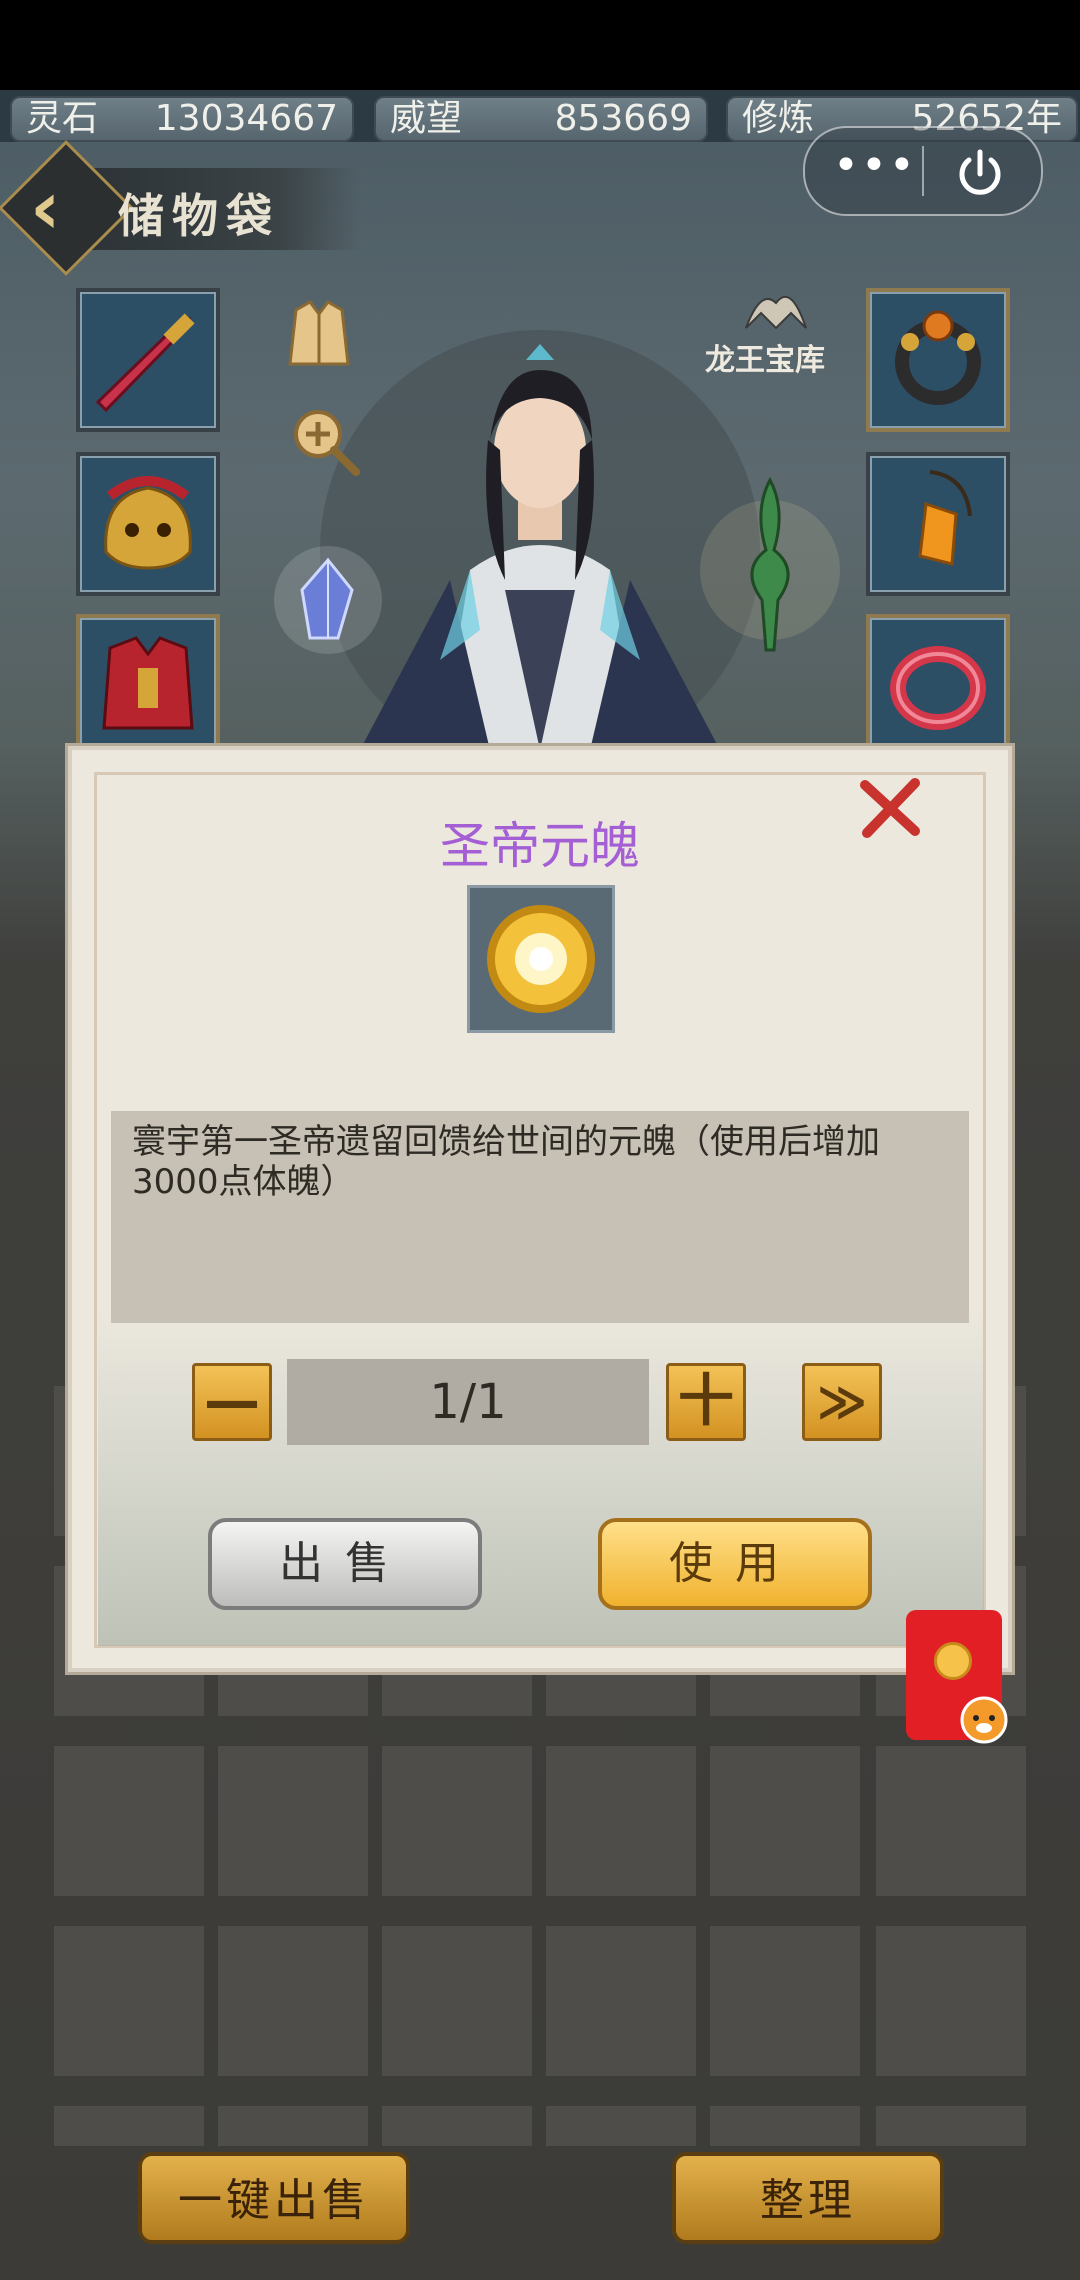  What do you see at coordinates (541, 119) in the screenshot?
I see `prestige-counter: 威望 853669` at bounding box center [541, 119].